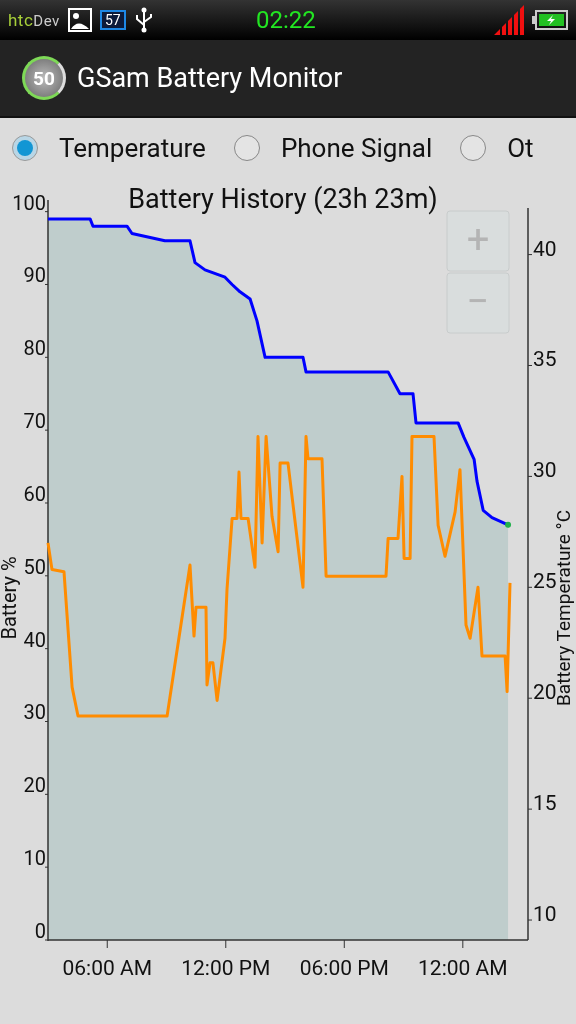 The image size is (576, 1024). I want to click on tick-label: 25, so click(545, 581).